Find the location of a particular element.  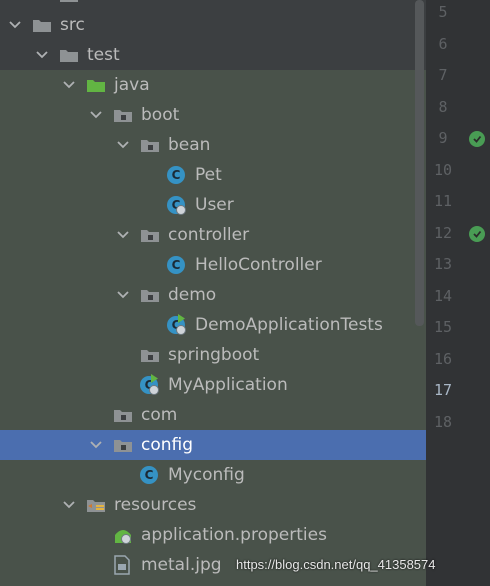

tree-item-label: springboot is located at coordinates (214, 355).